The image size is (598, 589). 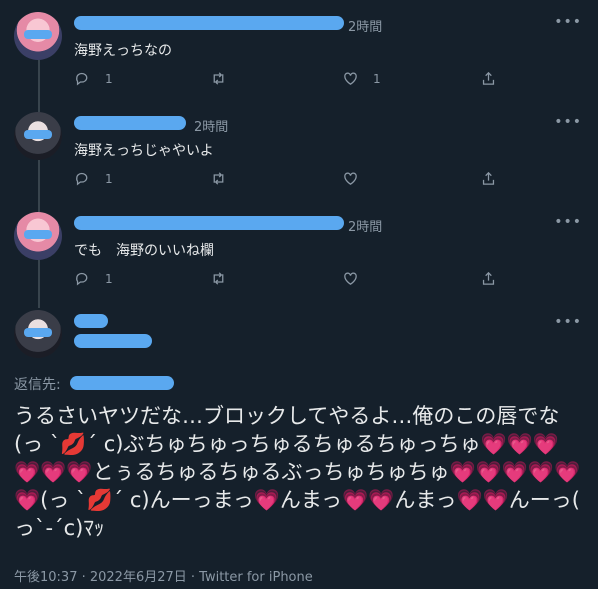 What do you see at coordinates (123, 51) in the screenshot?
I see `tweet-text: 海野えっちなの` at bounding box center [123, 51].